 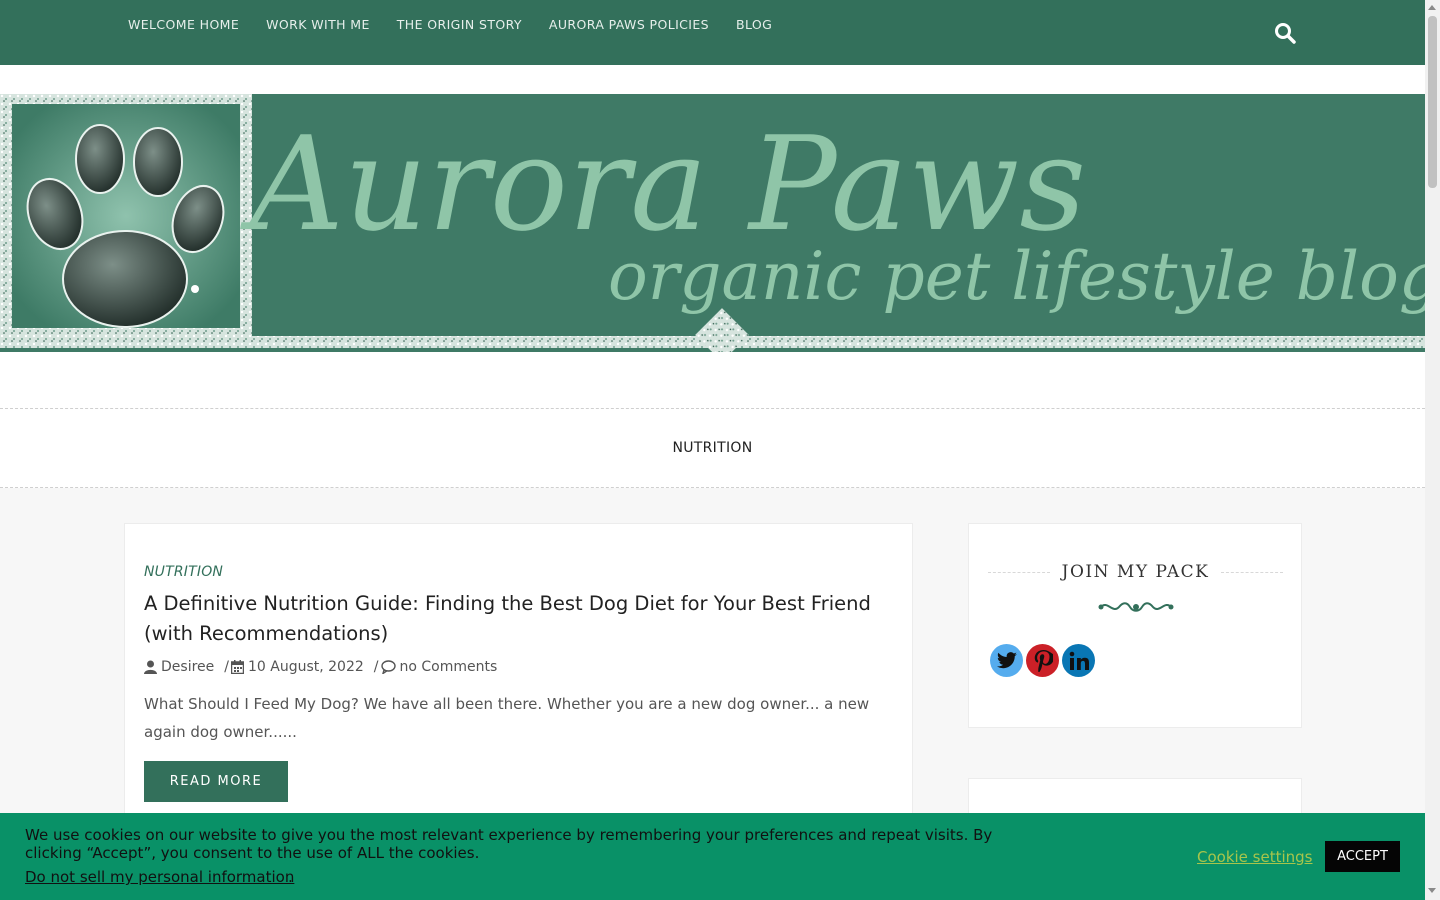 What do you see at coordinates (305, 667) in the screenshot?
I see `post-date-text: 10 August, 2022` at bounding box center [305, 667].